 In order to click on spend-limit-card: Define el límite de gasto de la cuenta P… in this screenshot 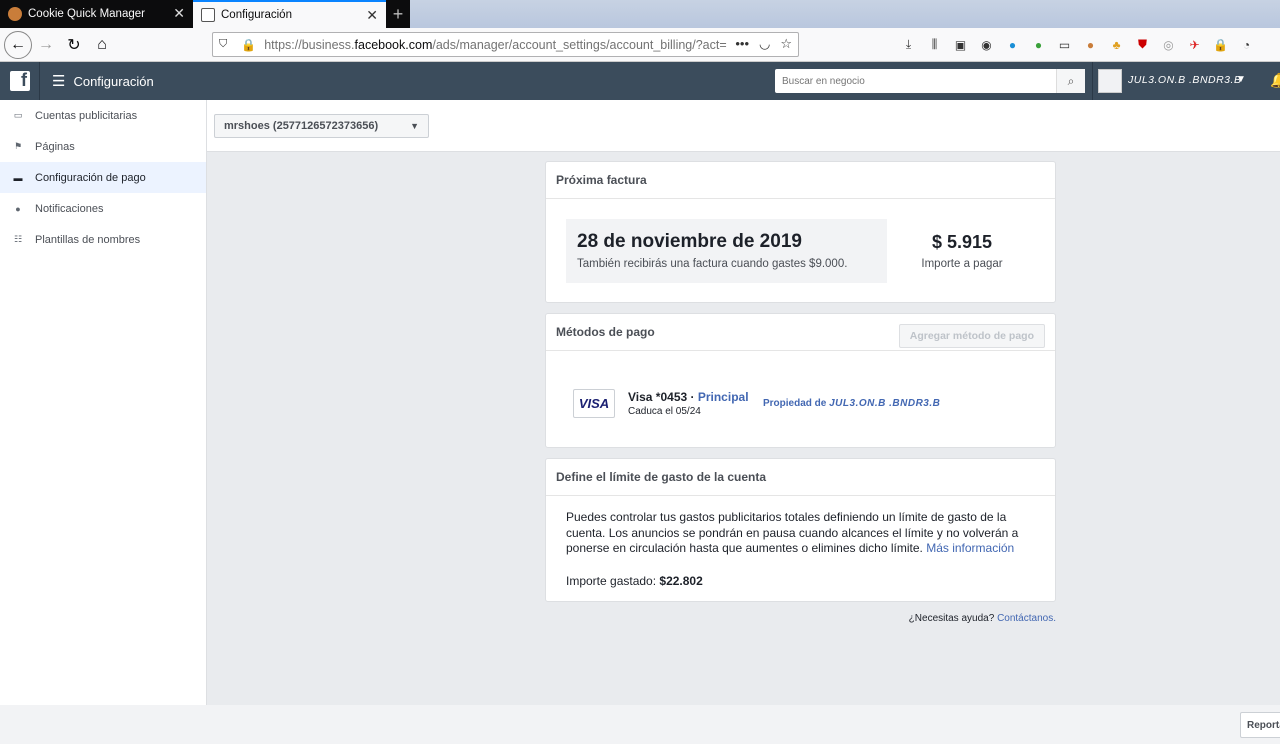, I will do `click(800, 530)`.